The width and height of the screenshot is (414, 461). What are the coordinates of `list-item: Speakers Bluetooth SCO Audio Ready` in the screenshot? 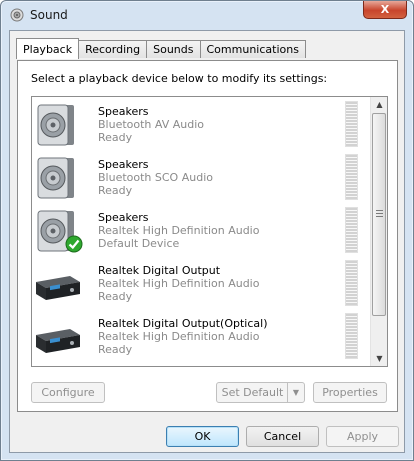 It's located at (201, 176).